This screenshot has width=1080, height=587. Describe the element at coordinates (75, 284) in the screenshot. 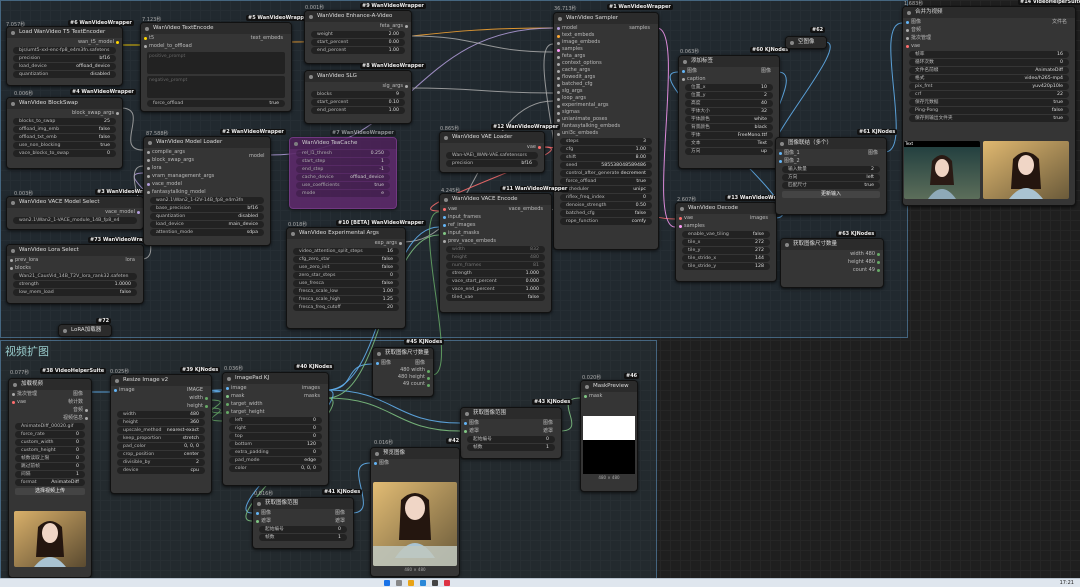

I see `widget-strength: strength 1.0000` at that location.